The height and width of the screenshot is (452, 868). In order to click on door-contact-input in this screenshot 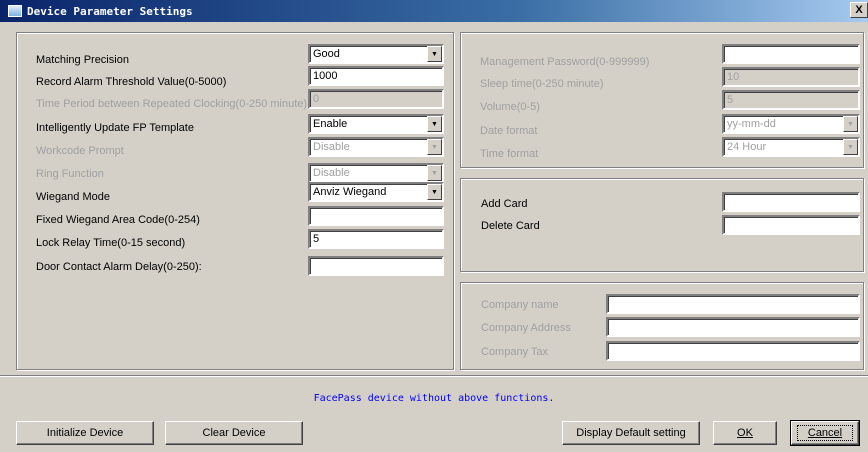, I will do `click(376, 266)`.